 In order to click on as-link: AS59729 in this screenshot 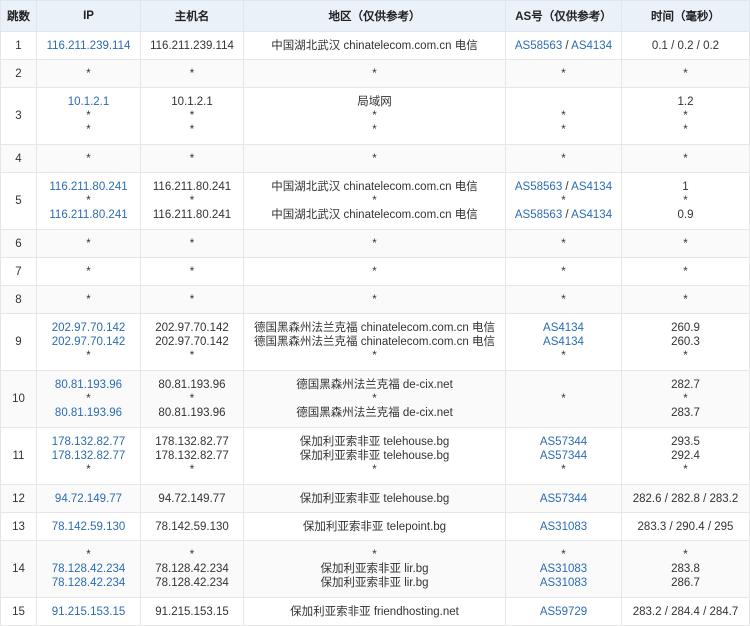, I will do `click(563, 612)`.